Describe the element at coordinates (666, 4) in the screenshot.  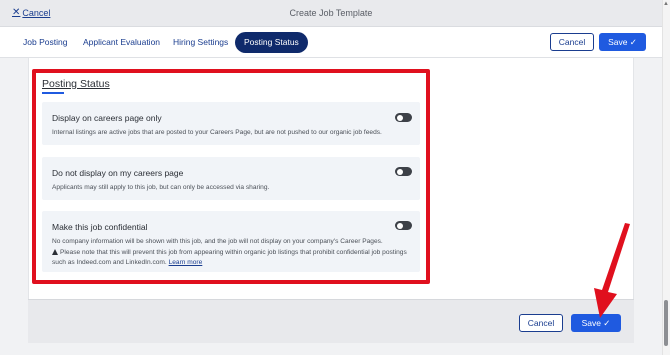
I see `scroll-up-arrow-icon: ▲` at that location.